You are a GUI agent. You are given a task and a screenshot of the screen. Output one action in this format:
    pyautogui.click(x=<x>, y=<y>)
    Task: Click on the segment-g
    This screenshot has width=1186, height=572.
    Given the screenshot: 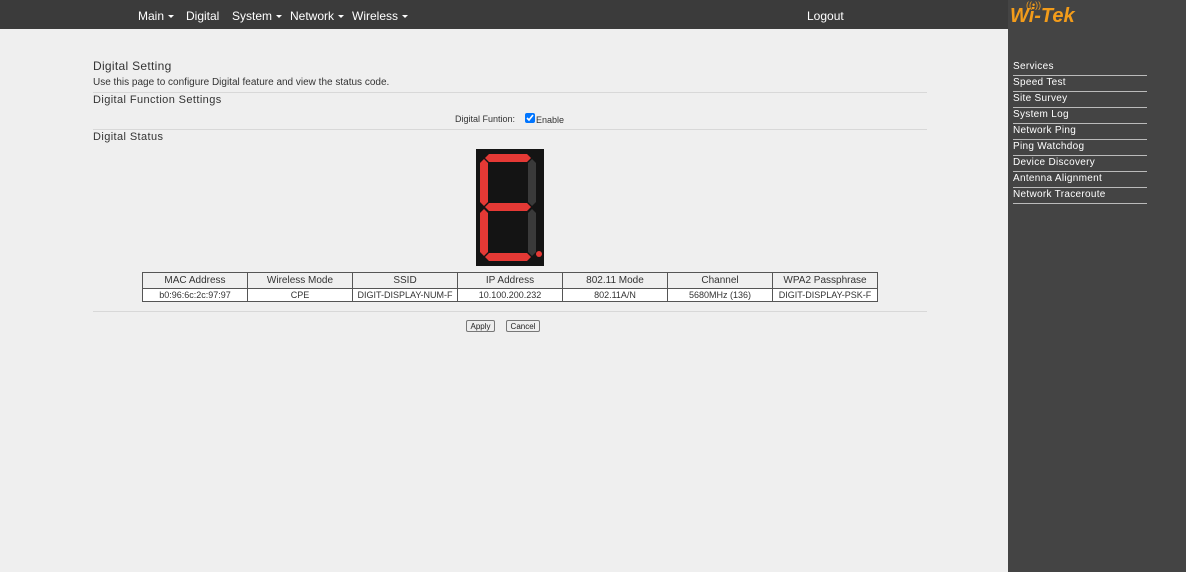 What is the action you would take?
    pyautogui.click(x=508, y=207)
    